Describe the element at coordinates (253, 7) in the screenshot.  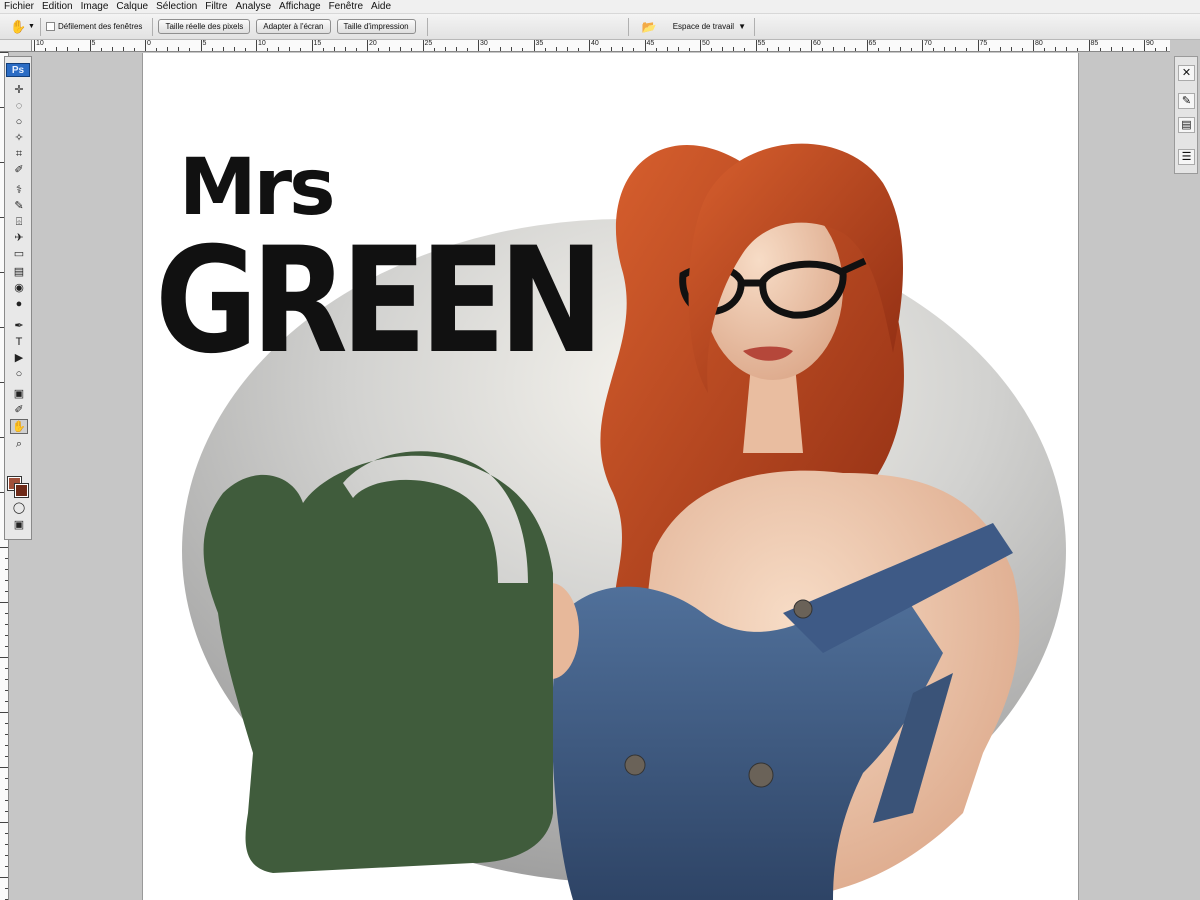
I see `menu-item-6: Analyse` at that location.